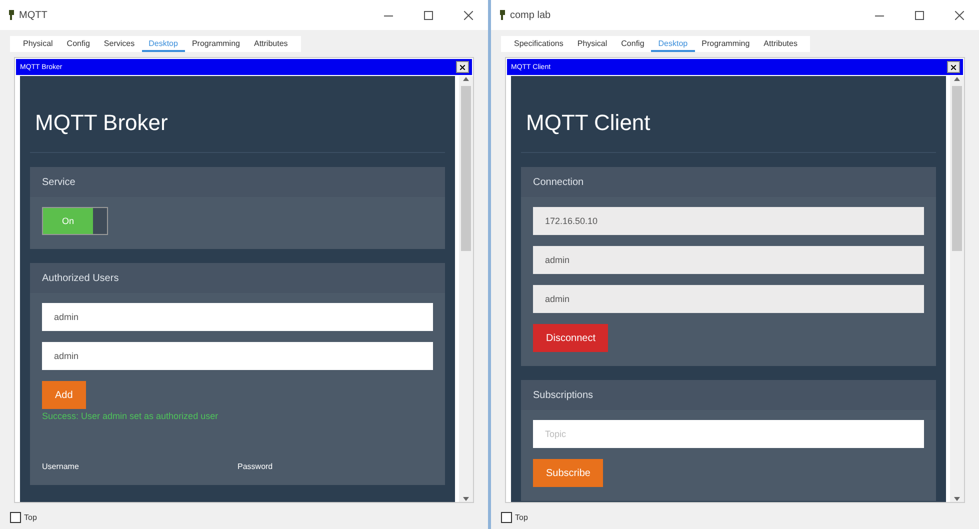 The height and width of the screenshot is (529, 979). Describe the element at coordinates (33, 15) in the screenshot. I see `window-title: MQTT` at that location.